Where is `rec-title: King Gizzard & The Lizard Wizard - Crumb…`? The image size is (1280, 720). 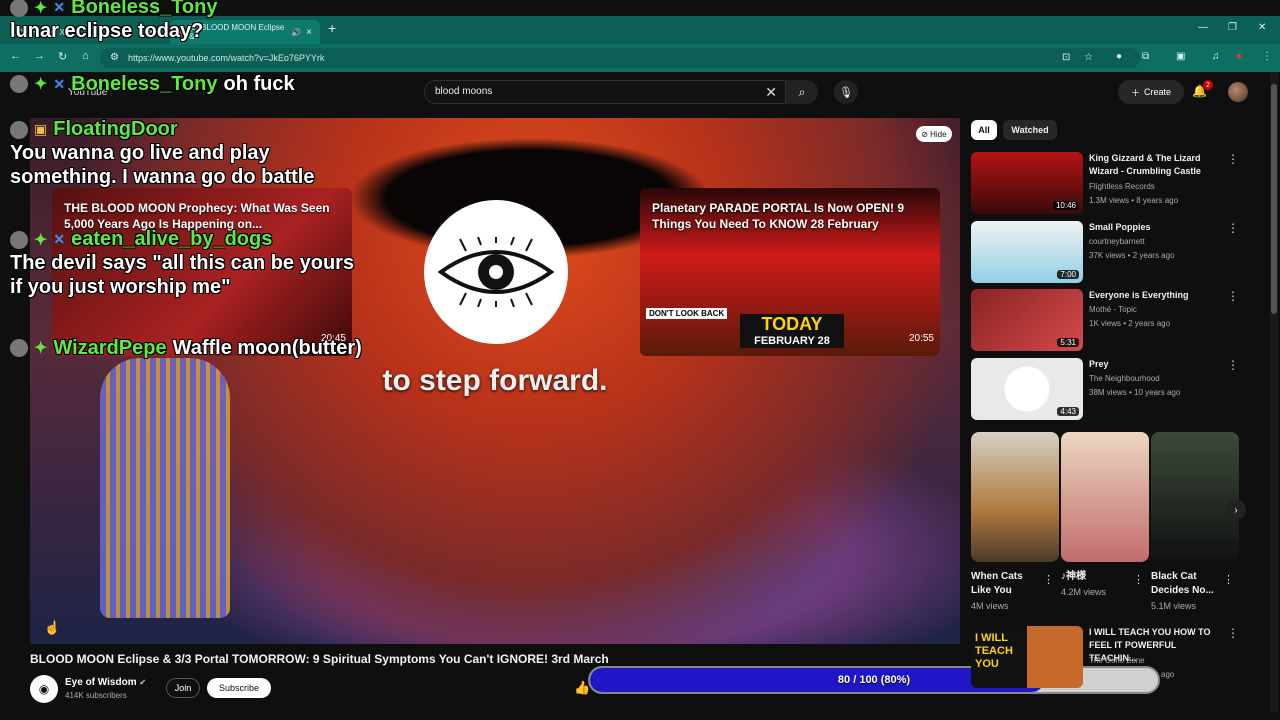
rec-title: King Gizzard & The Lizard Wizard - Crumb… is located at coordinates (1145, 164).